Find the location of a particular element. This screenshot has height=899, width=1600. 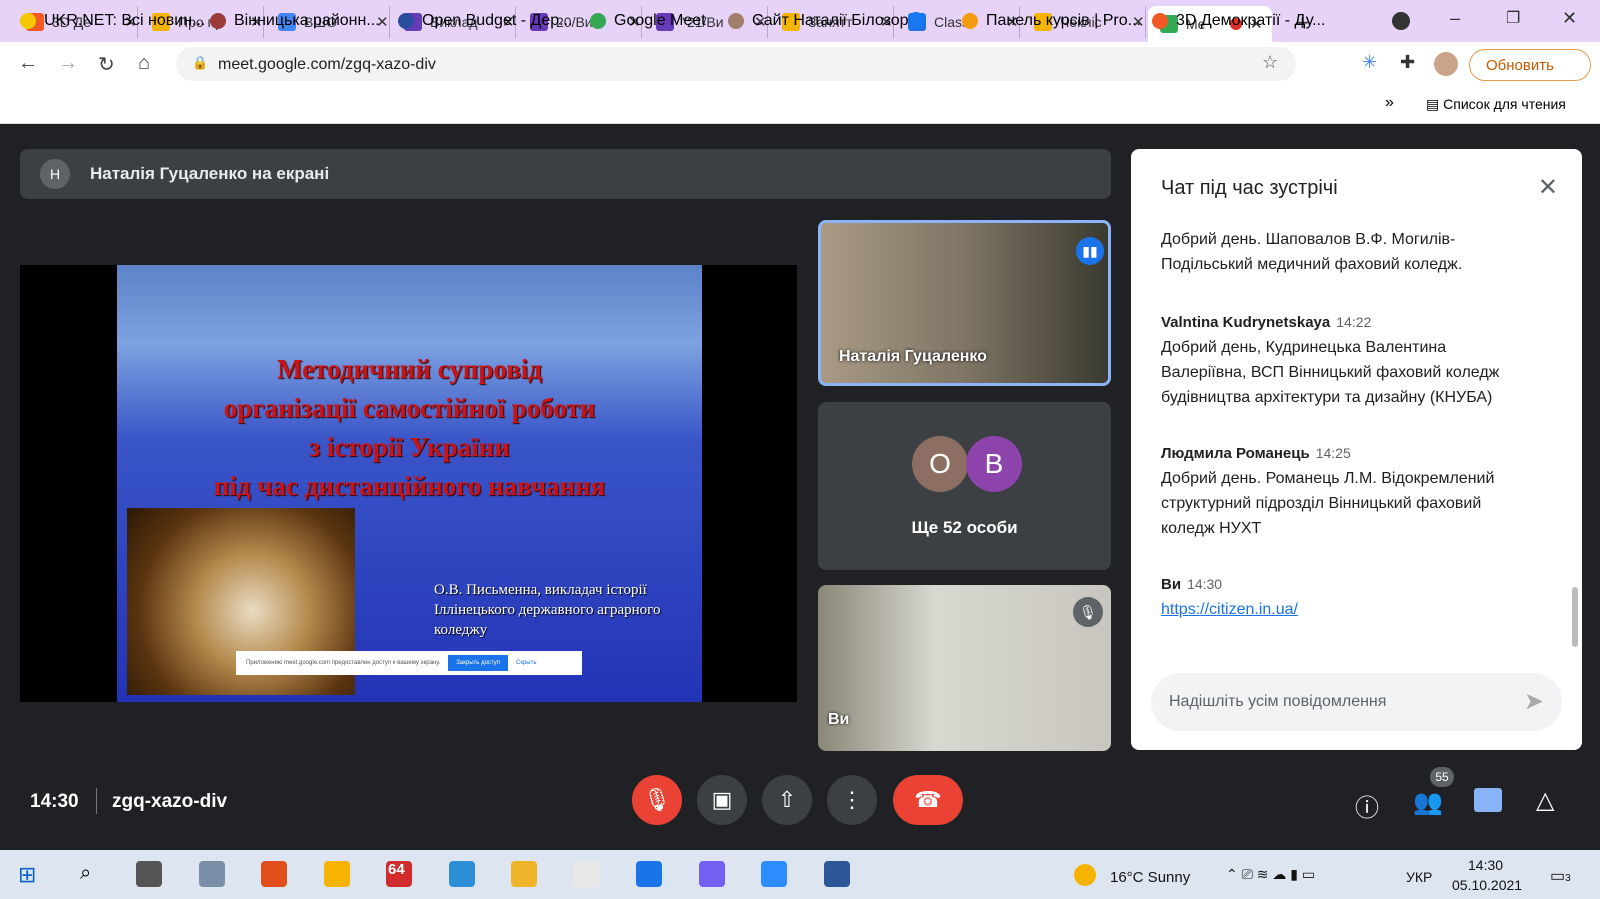

speaker-tile: ▮▮ Наталія Гуцаленко is located at coordinates (964, 303).